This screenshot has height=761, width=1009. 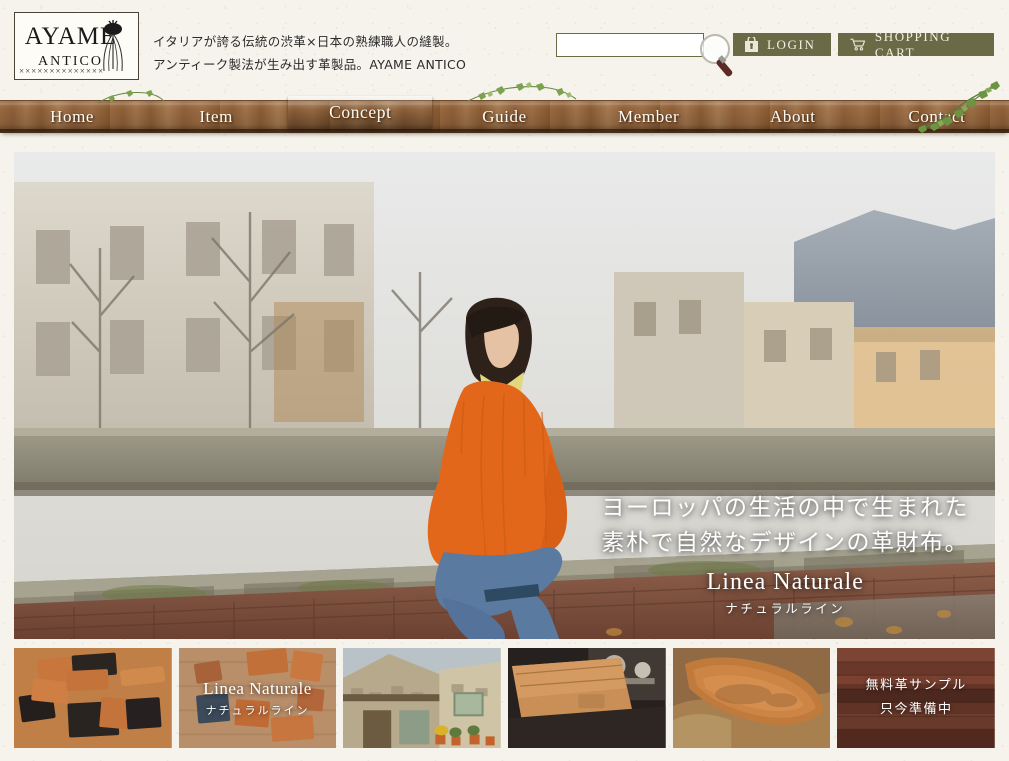 What do you see at coordinates (858, 44) in the screenshot?
I see `shopping-cart-icon` at bounding box center [858, 44].